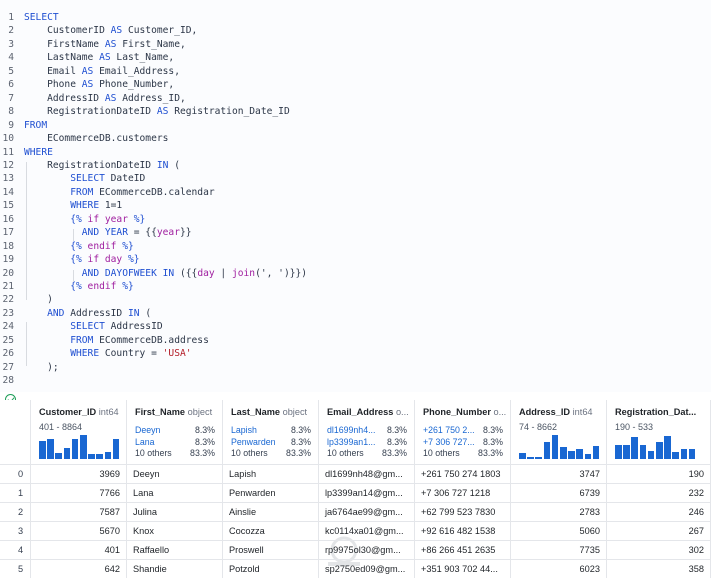 Image resolution: width=711 pixels, height=584 pixels. What do you see at coordinates (8, 340) in the screenshot?
I see `line-number: 25` at bounding box center [8, 340].